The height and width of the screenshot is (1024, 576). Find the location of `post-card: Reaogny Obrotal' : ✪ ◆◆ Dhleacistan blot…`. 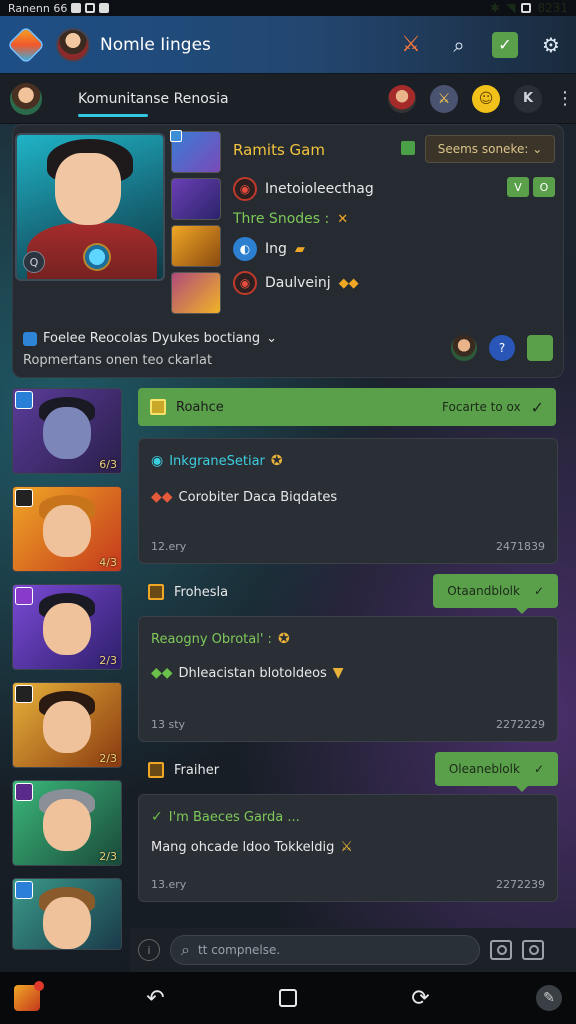

post-card: Reaogny Obrotal' : ✪ ◆◆ Dhleacistan blot… is located at coordinates (348, 679).